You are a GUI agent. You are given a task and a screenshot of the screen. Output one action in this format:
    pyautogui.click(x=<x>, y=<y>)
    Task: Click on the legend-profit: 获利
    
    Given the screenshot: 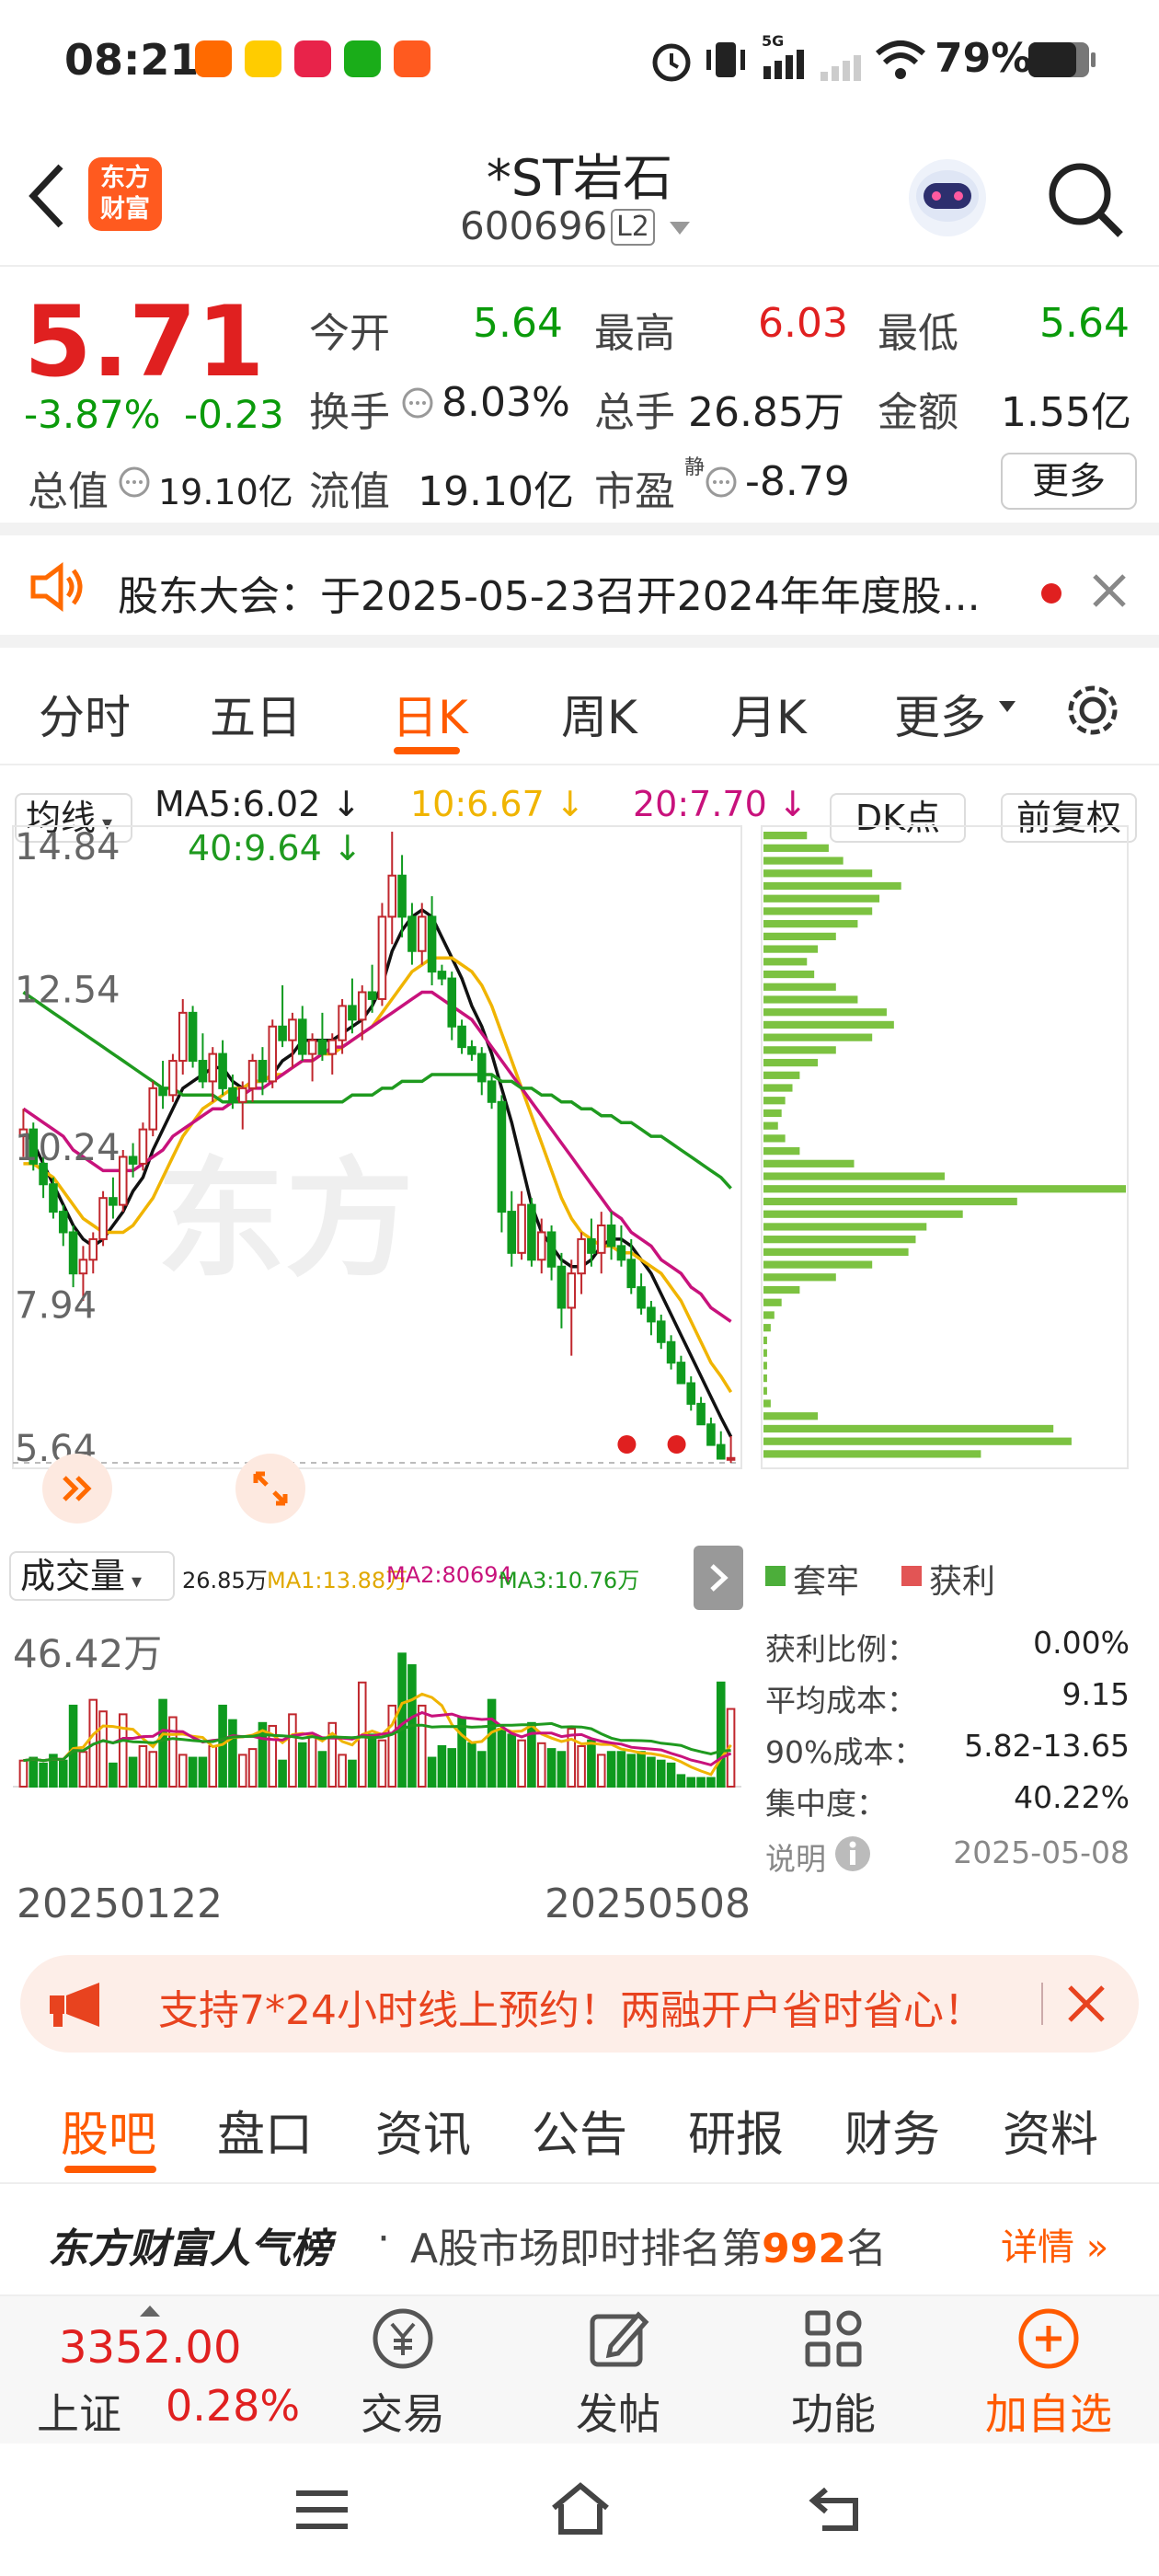 What is the action you would take?
    pyautogui.click(x=962, y=1582)
    